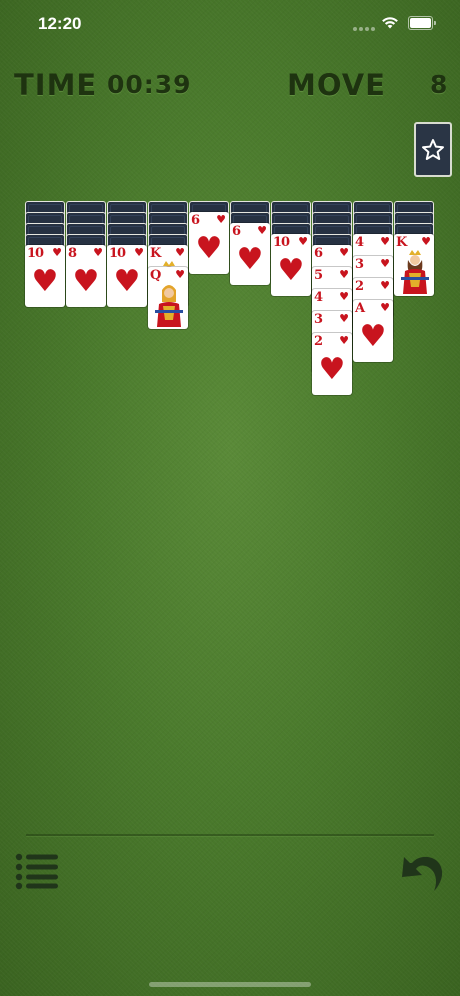 The width and height of the screenshot is (460, 996). I want to click on card: Q ♥, so click(168, 298).